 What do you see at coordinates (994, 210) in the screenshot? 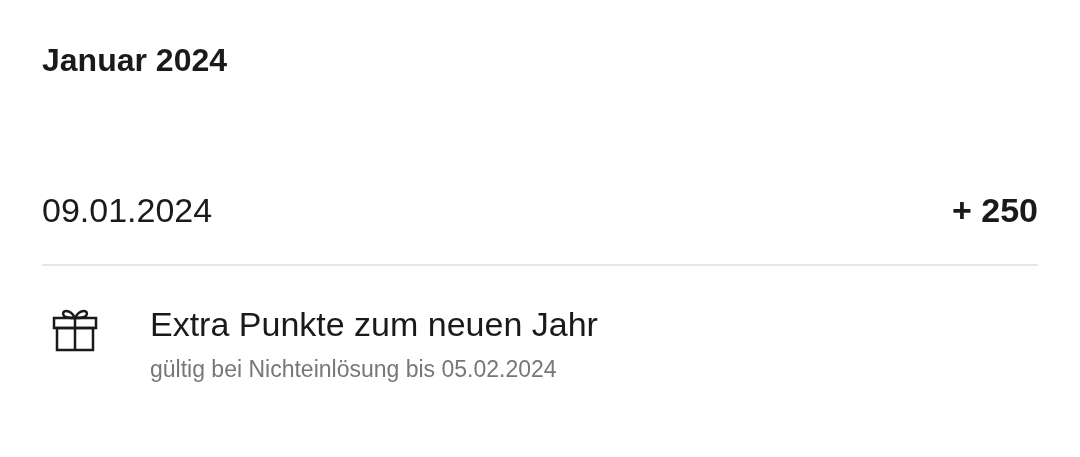
I see `points-value: + 250` at bounding box center [994, 210].